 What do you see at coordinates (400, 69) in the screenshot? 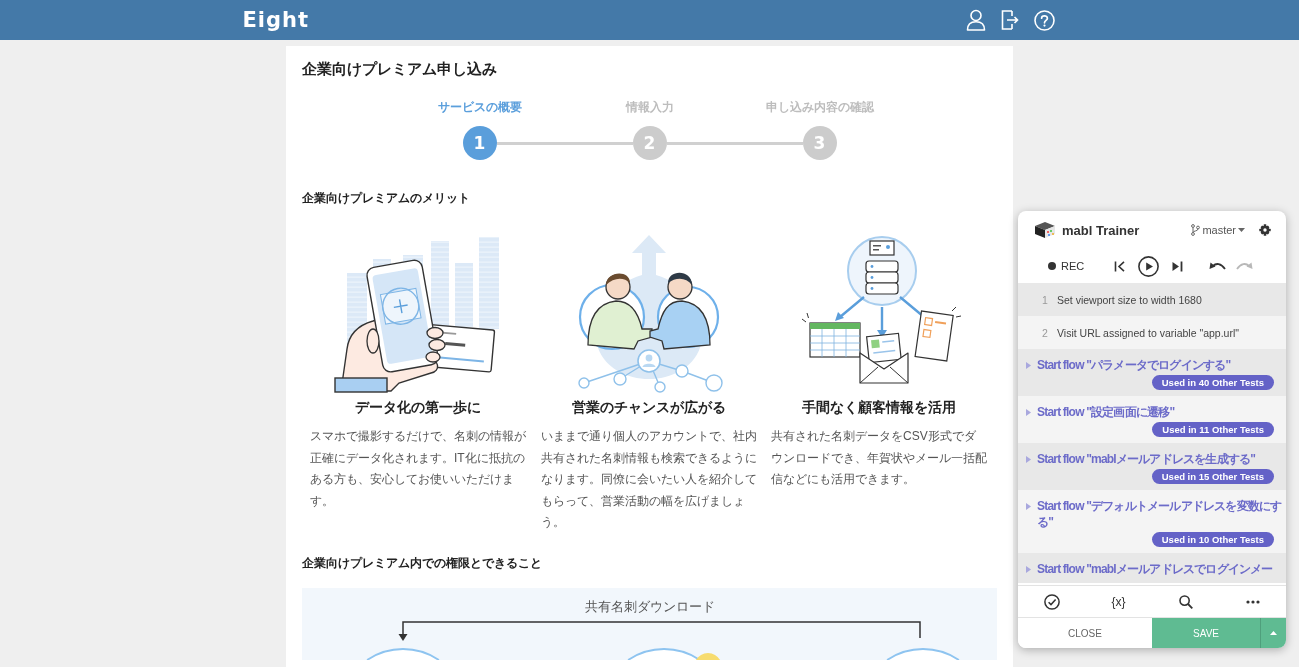
I see `page-title: 企業向けプレミアム申し込み` at bounding box center [400, 69].